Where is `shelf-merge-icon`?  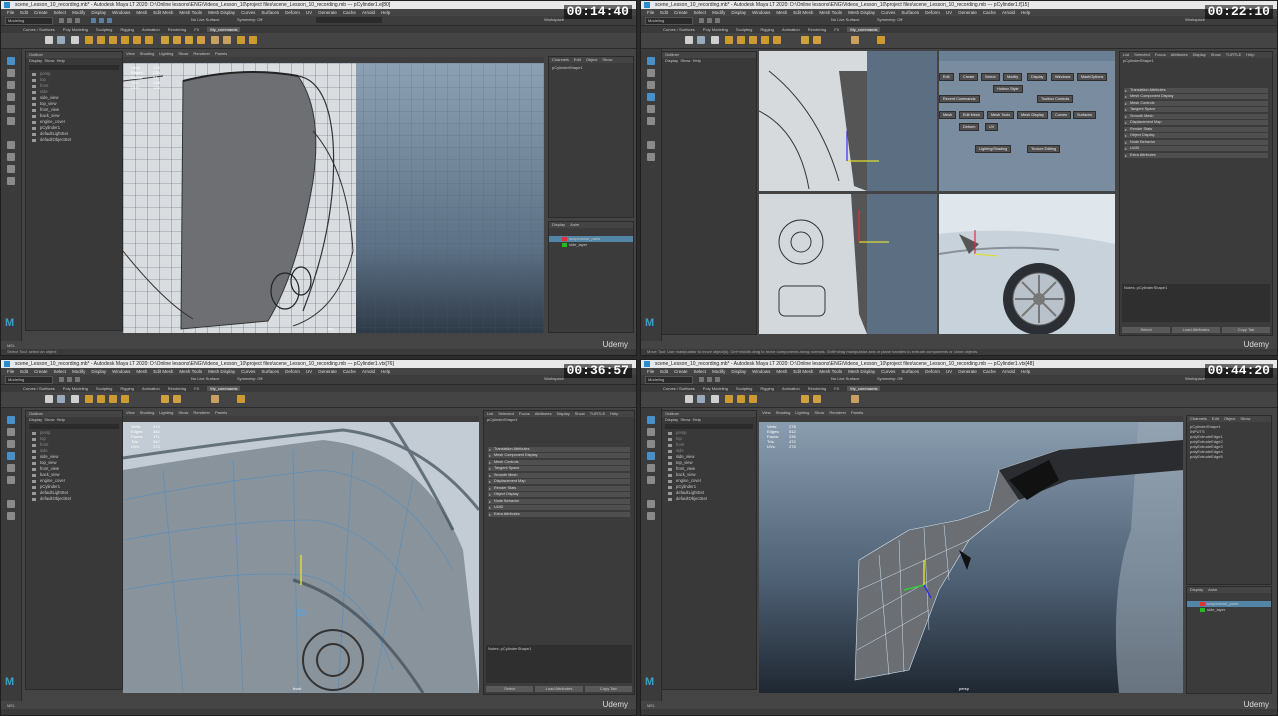 shelf-merge-icon is located at coordinates (765, 40).